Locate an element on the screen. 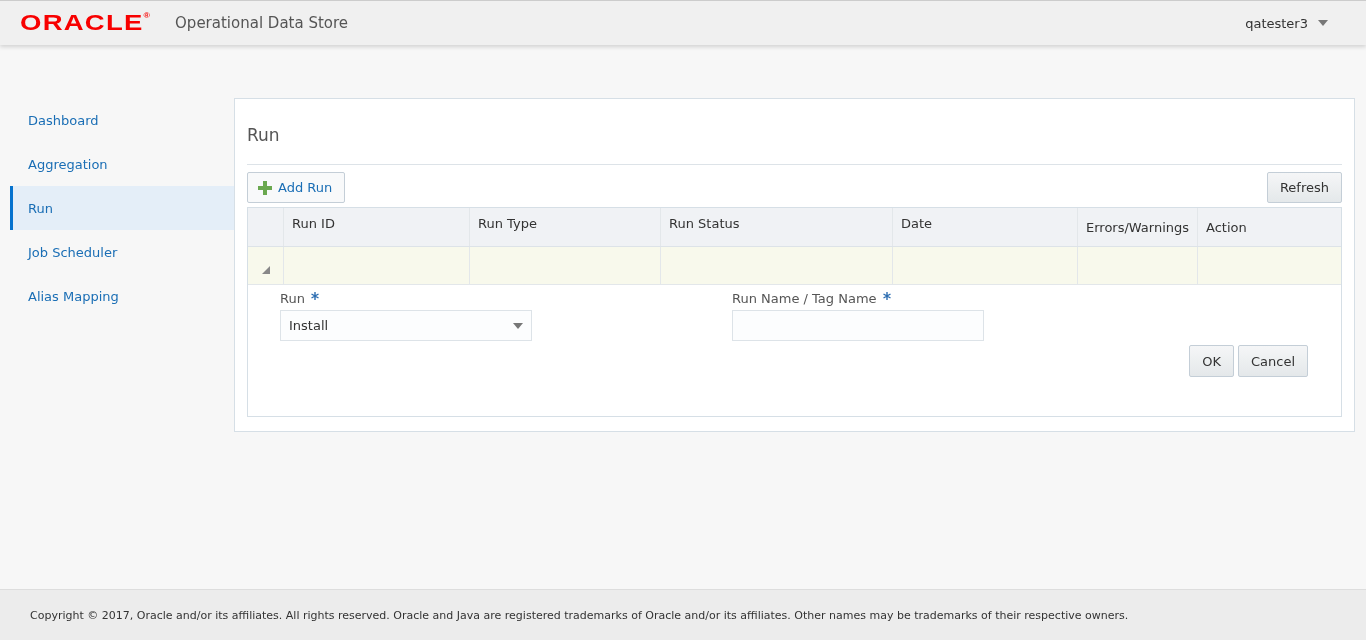 The image size is (1366, 640). nav-item: Alias Mapping is located at coordinates (122, 296).